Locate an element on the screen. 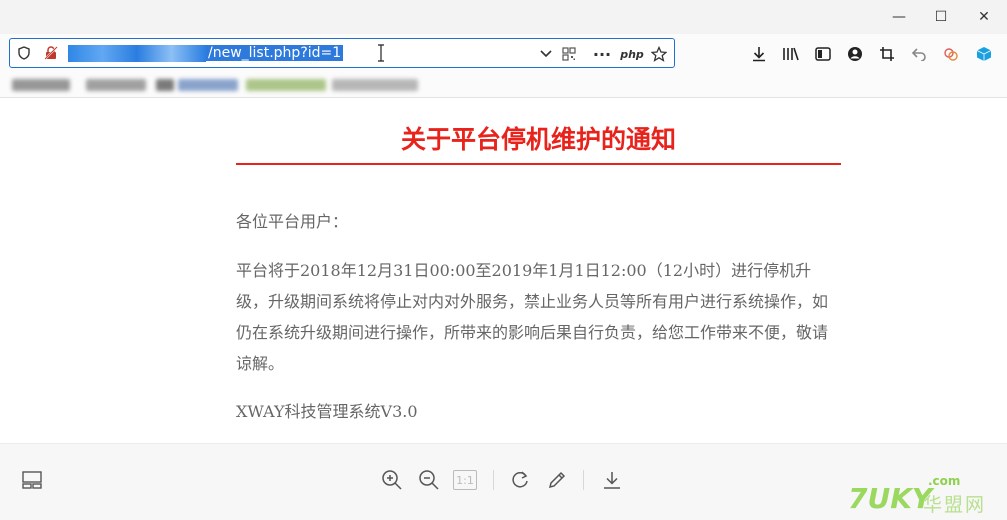 This screenshot has width=1007, height=520. watermark-cn-name: 华盟网 is located at coordinates (955, 505).